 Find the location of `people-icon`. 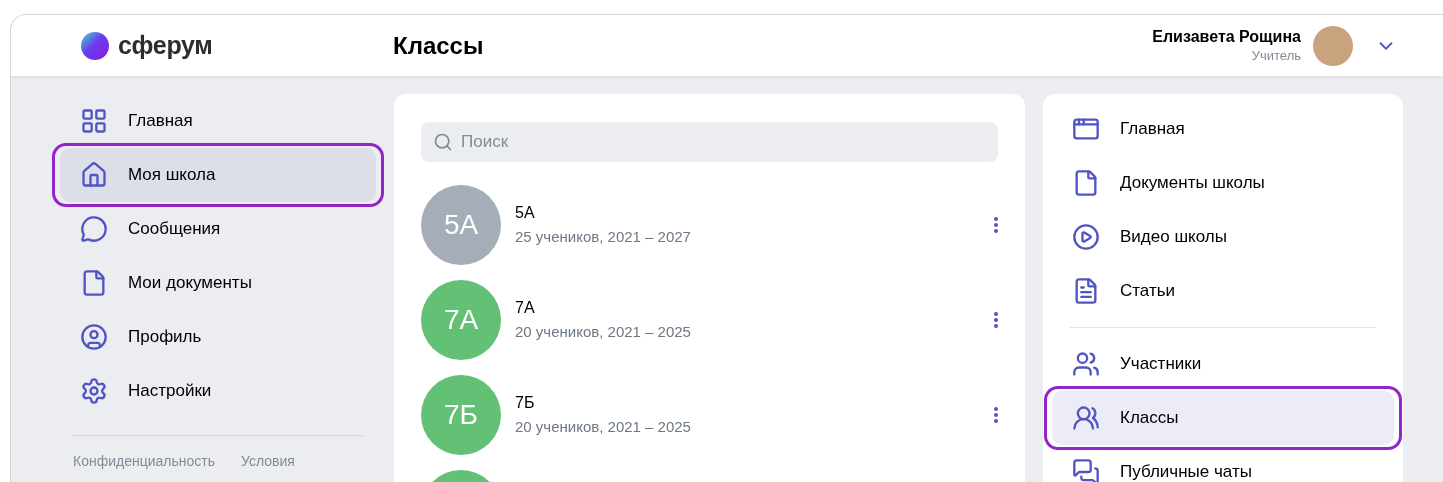

people-icon is located at coordinates (1086, 364).